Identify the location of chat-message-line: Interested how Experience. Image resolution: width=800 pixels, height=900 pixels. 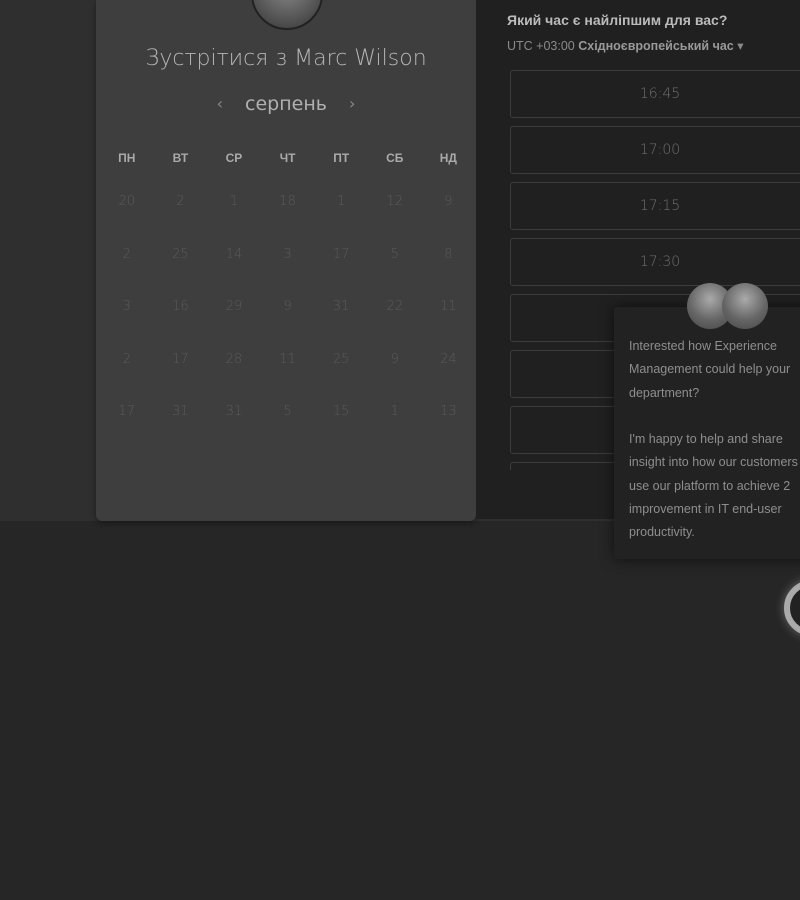
(703, 346).